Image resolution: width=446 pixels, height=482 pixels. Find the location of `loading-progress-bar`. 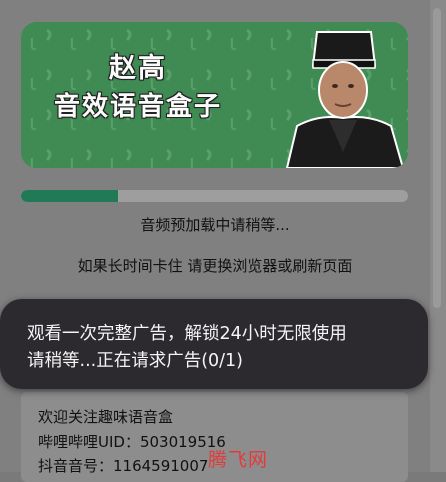

loading-progress-bar is located at coordinates (214, 196).